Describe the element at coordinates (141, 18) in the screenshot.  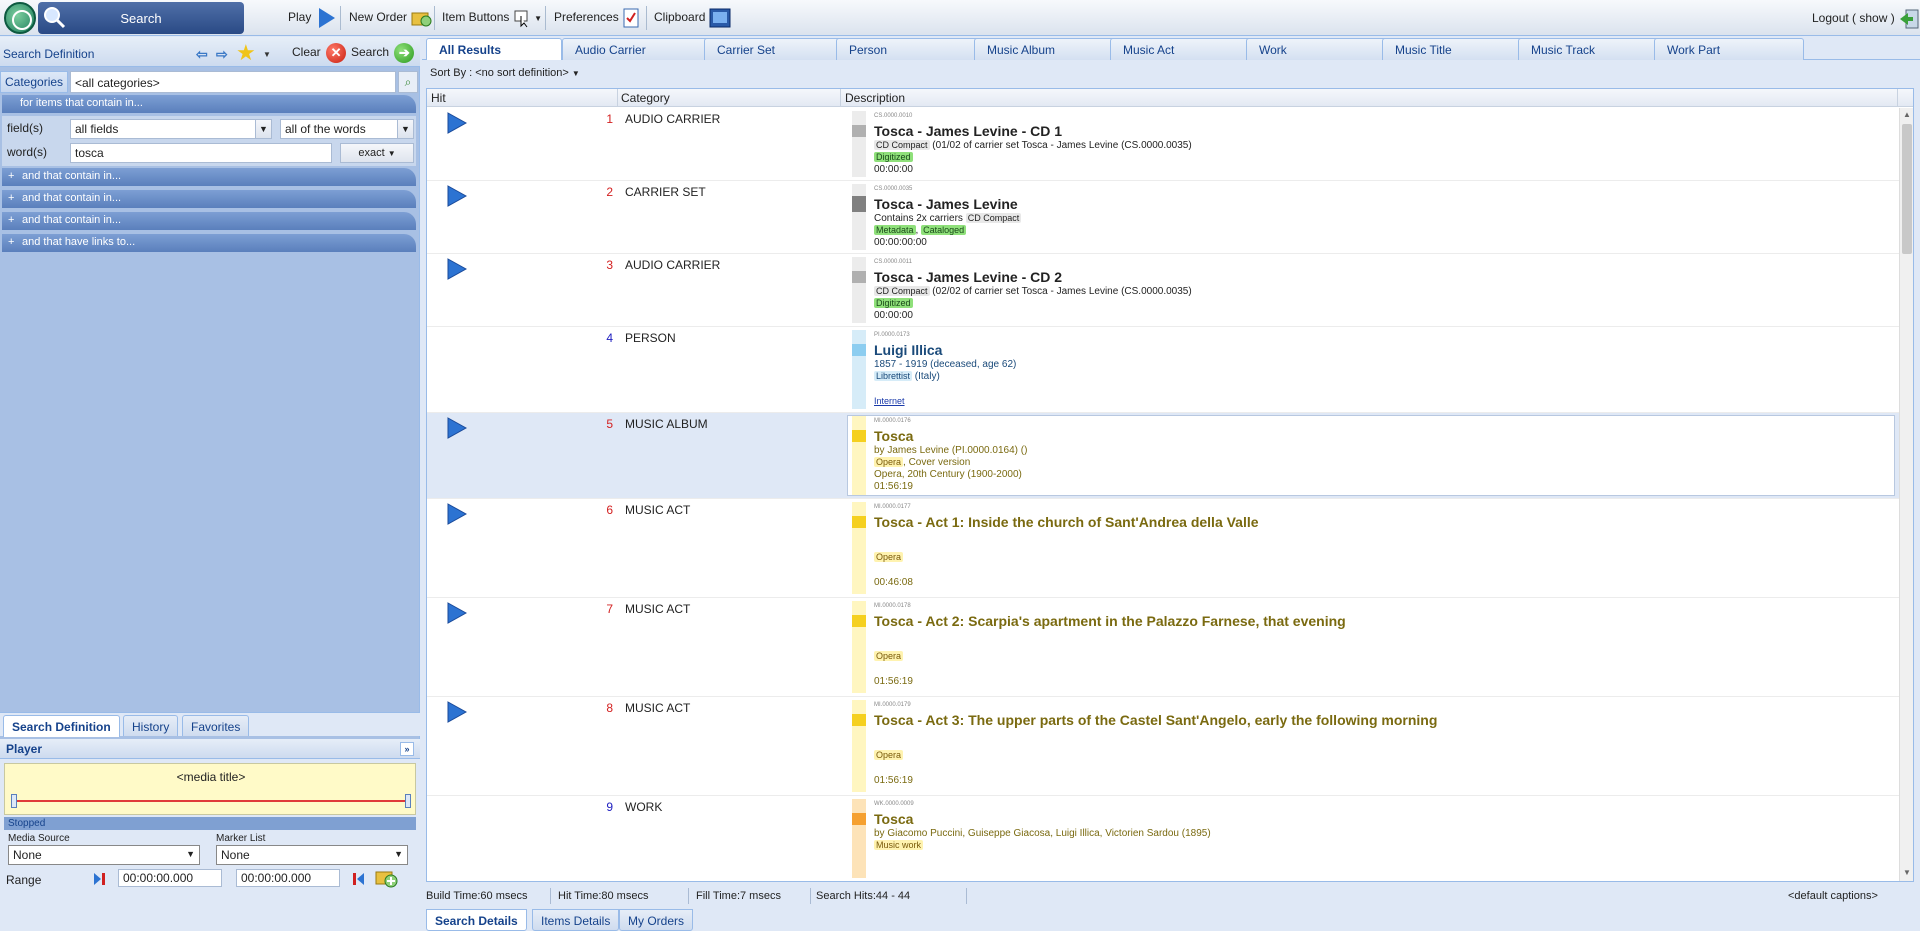
I see `search-mode-button: Search` at that location.